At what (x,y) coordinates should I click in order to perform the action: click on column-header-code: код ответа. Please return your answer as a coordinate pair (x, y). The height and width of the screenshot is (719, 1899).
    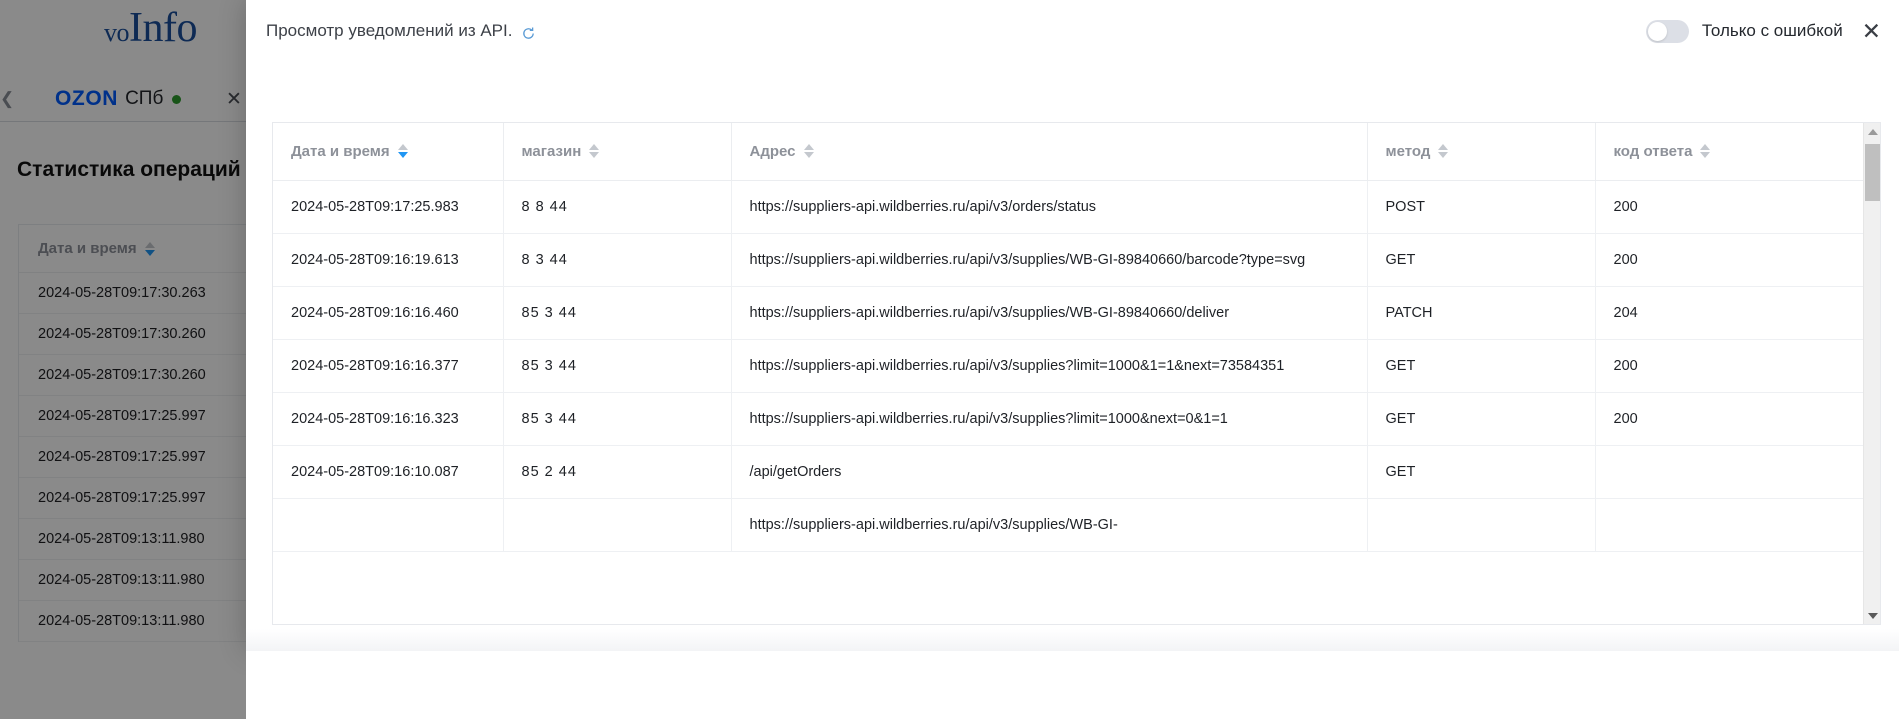
    Looking at the image, I should click on (1730, 152).